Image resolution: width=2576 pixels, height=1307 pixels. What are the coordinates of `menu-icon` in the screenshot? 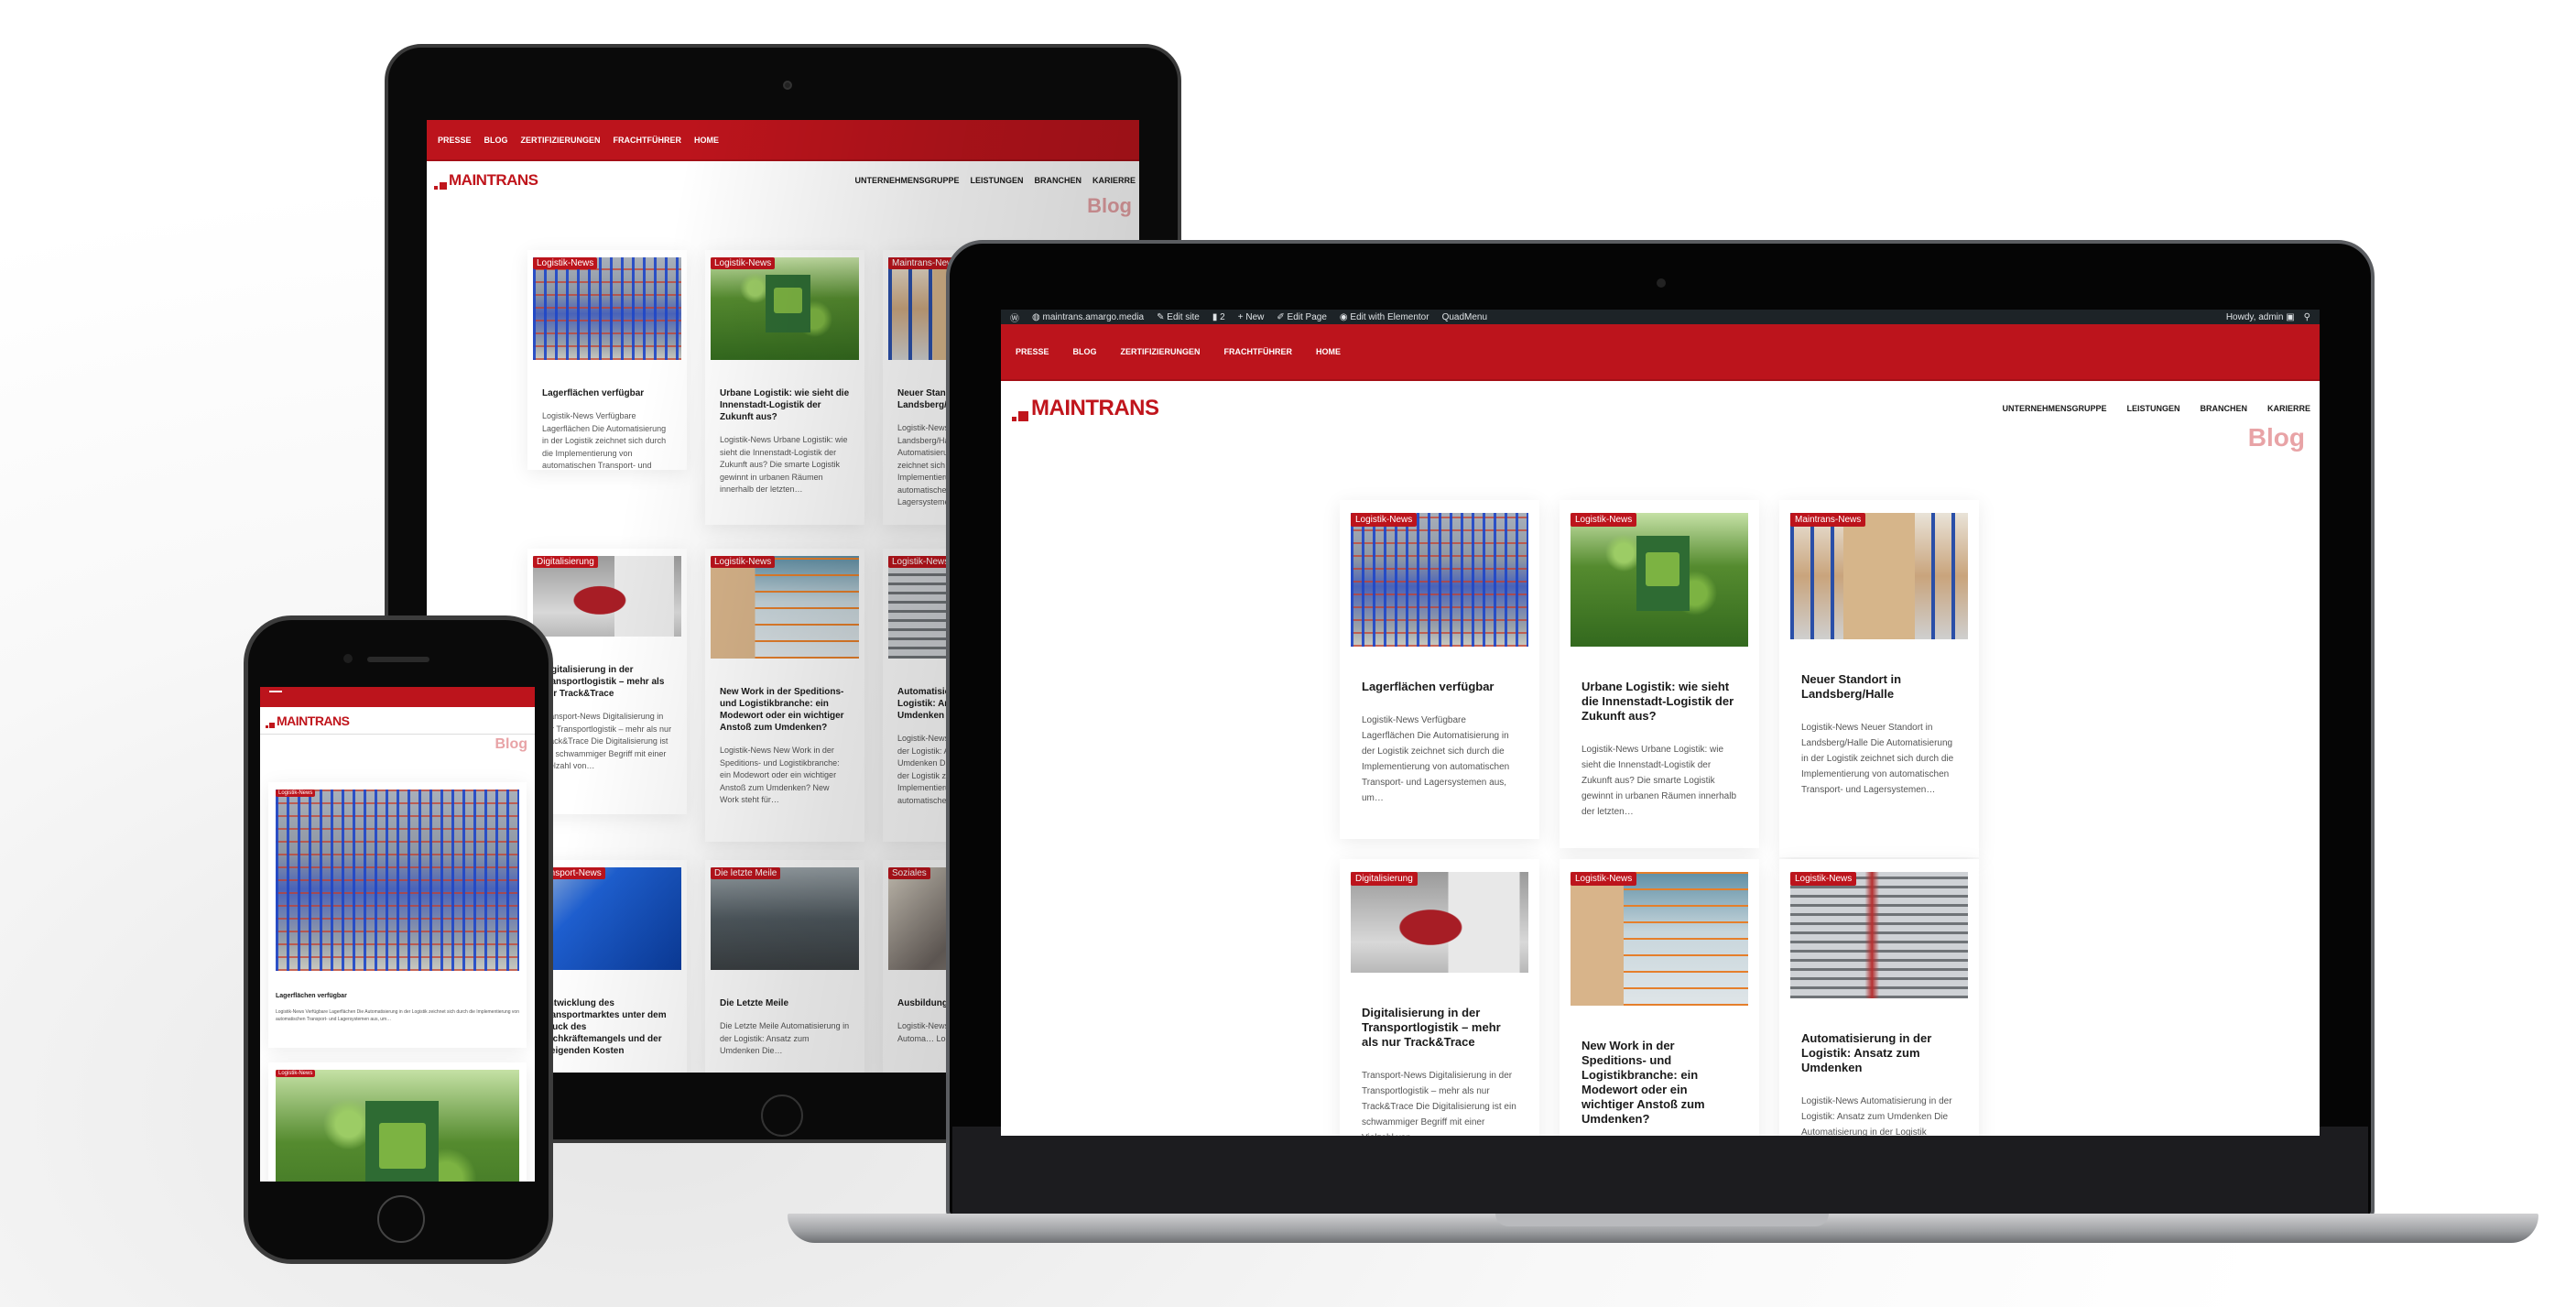 It's located at (275, 691).